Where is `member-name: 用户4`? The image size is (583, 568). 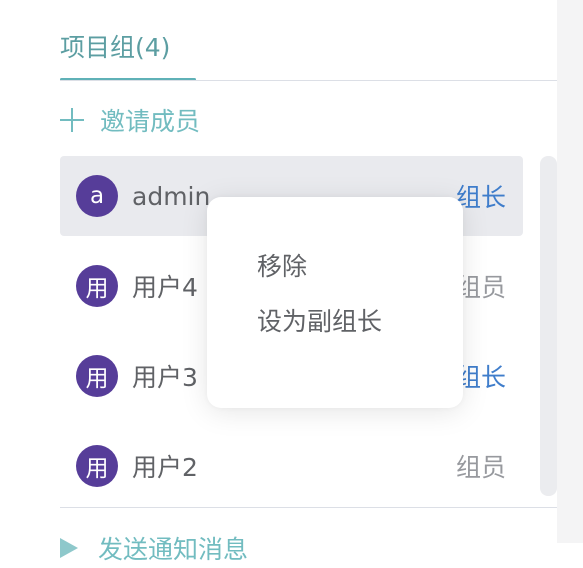 member-name: 用户4 is located at coordinates (165, 287).